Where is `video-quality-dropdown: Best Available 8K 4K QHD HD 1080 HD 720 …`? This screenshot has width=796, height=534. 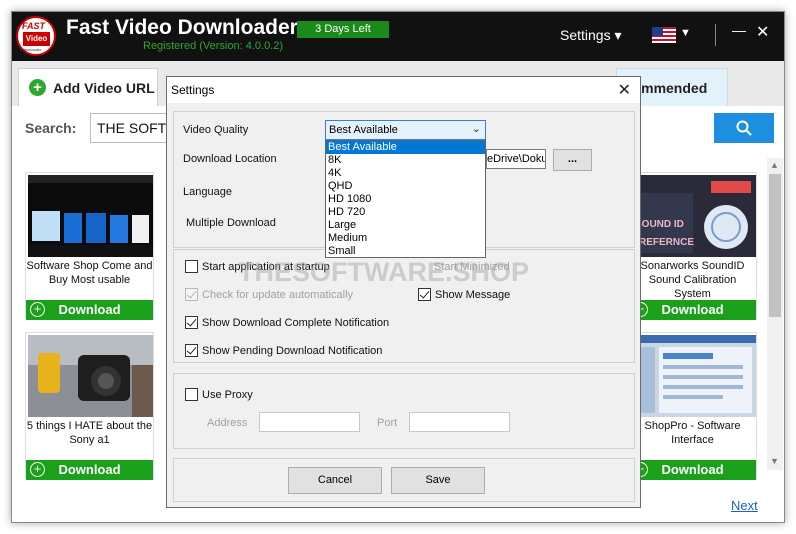 video-quality-dropdown: Best Available 8K 4K QHD HD 1080 HD 720 … is located at coordinates (405, 199).